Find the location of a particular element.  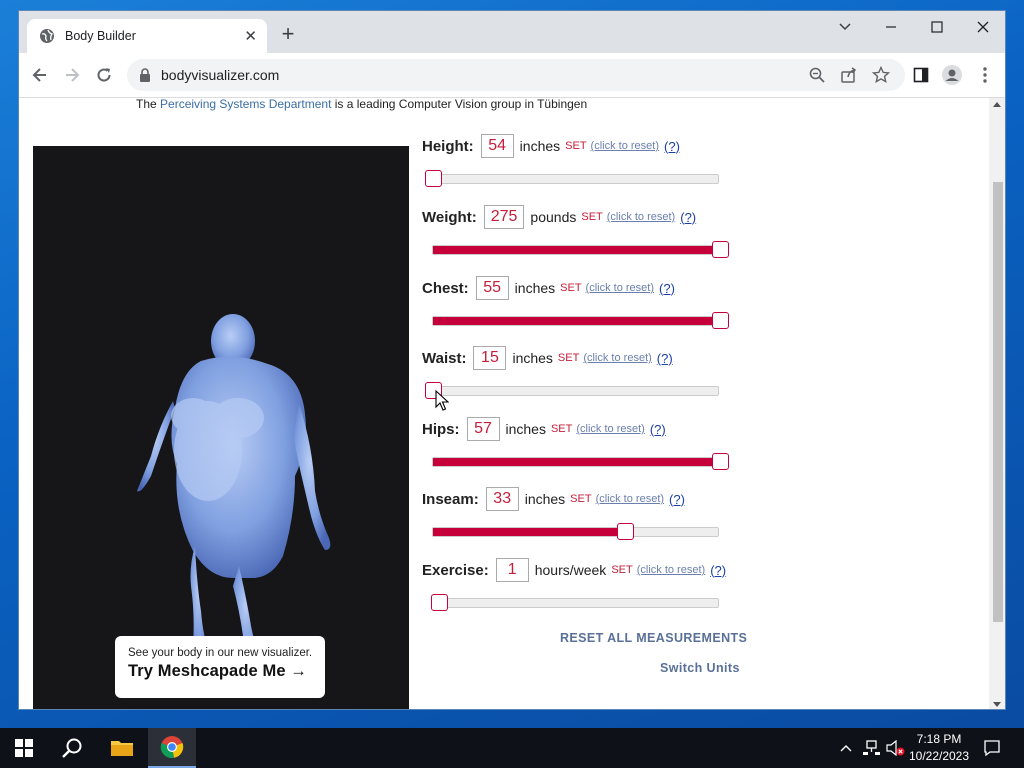

page-scrollbar is located at coordinates (997, 403).